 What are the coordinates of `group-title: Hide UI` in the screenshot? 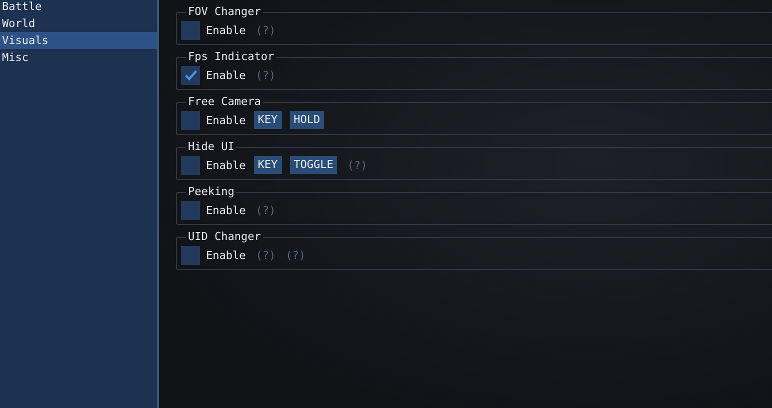 It's located at (211, 147).